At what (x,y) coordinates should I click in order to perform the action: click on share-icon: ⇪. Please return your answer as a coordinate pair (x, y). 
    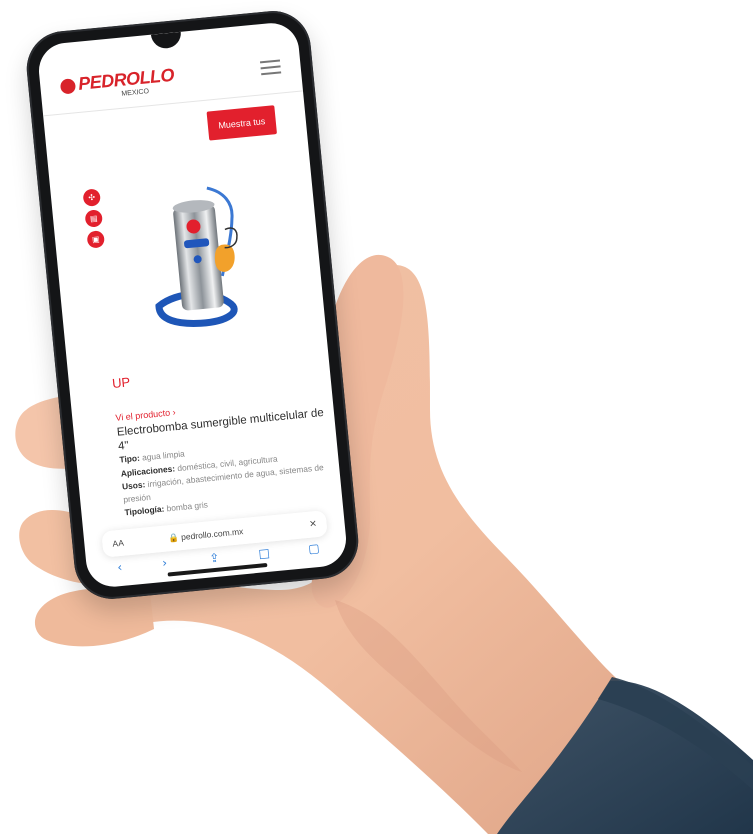
    Looking at the image, I should click on (214, 559).